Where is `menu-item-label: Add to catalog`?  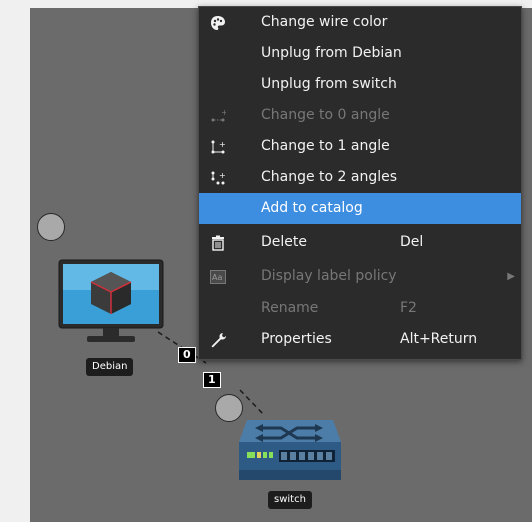
menu-item-label: Add to catalog is located at coordinates (312, 208).